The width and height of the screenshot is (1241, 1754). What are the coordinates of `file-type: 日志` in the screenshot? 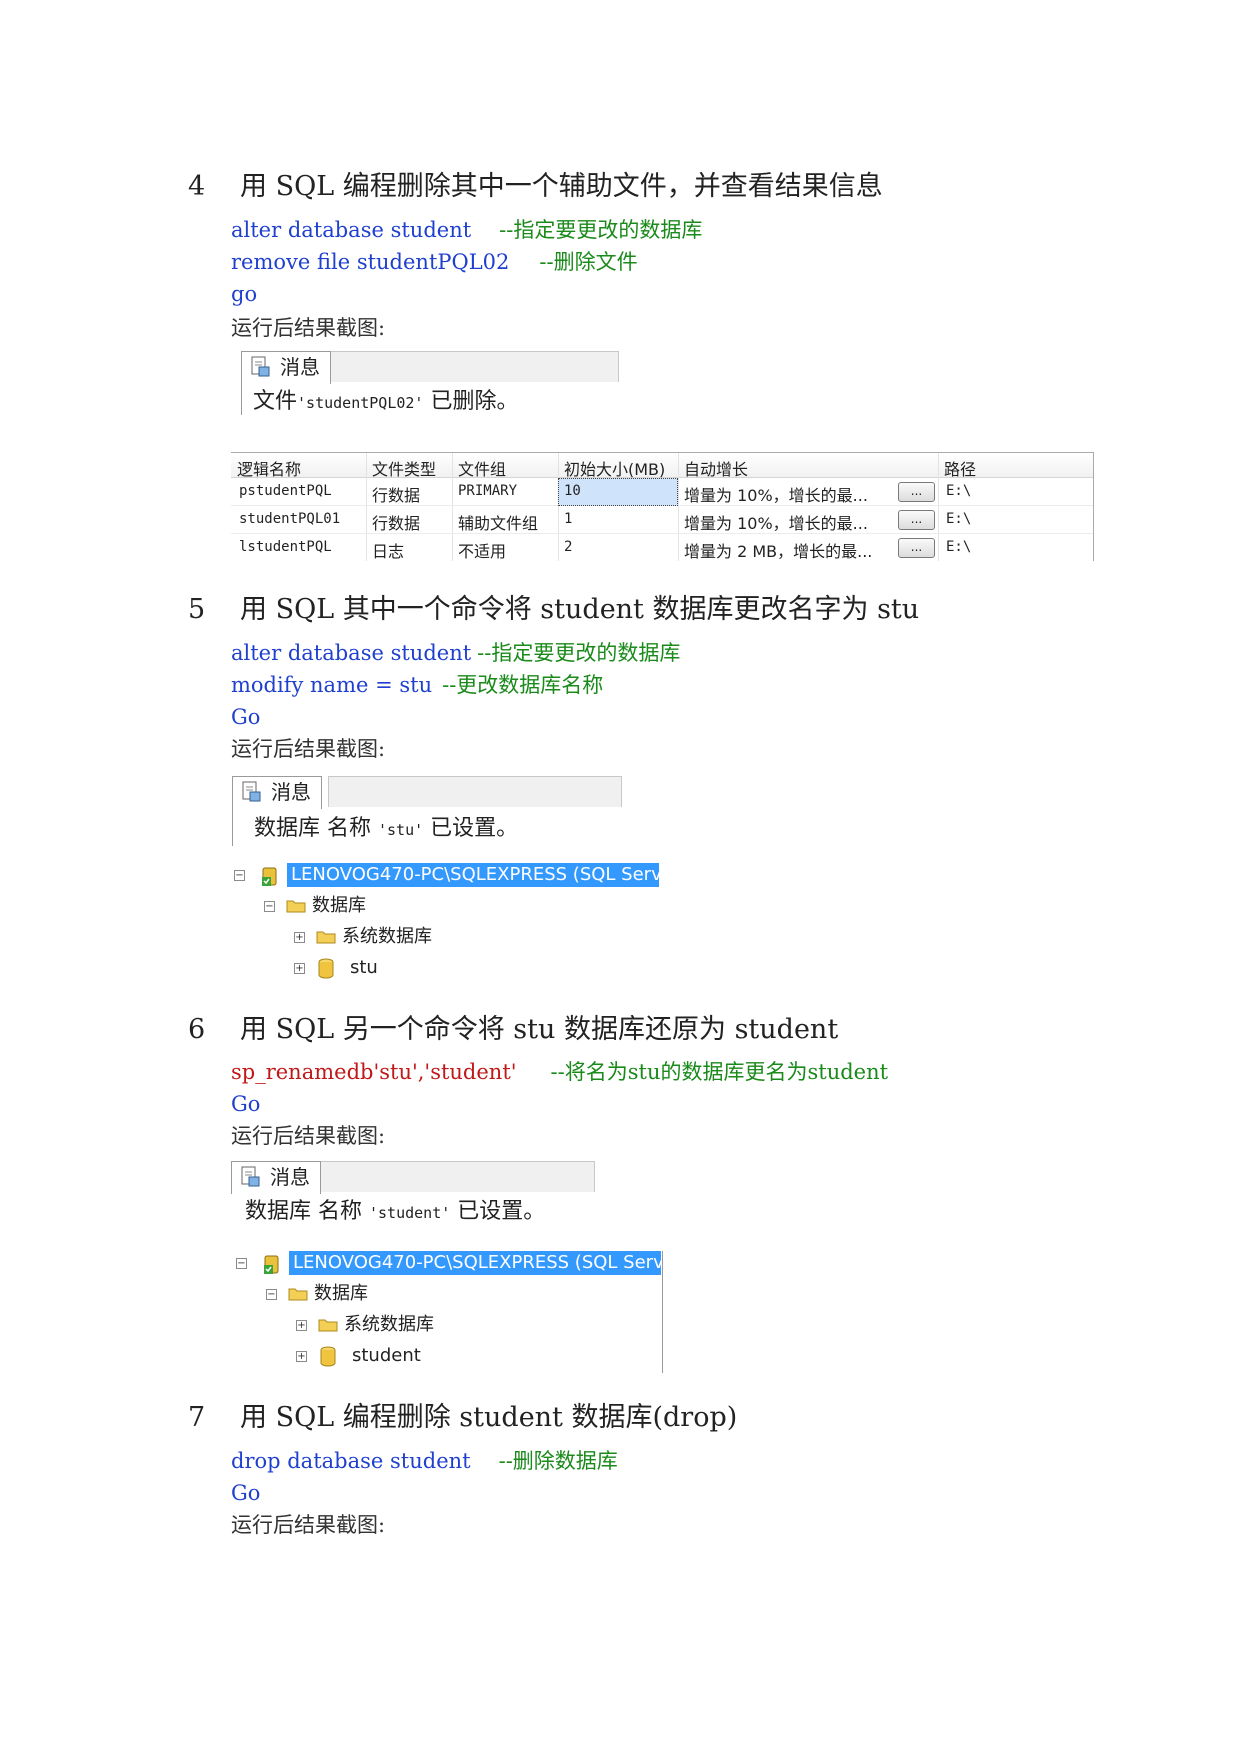 It's located at (388, 551).